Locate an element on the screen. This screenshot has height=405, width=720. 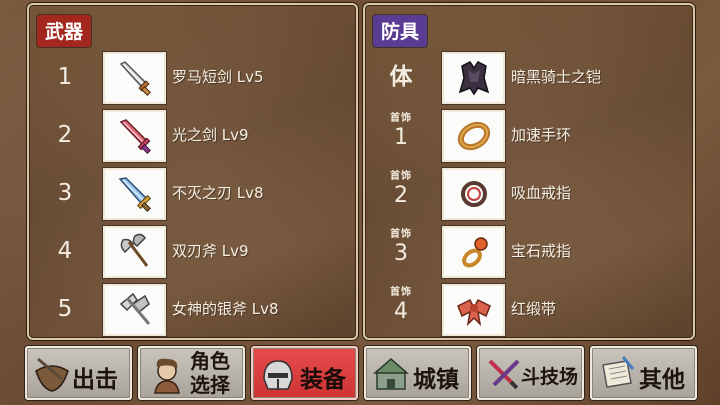
armor-name: 红缎带 is located at coordinates (534, 309).